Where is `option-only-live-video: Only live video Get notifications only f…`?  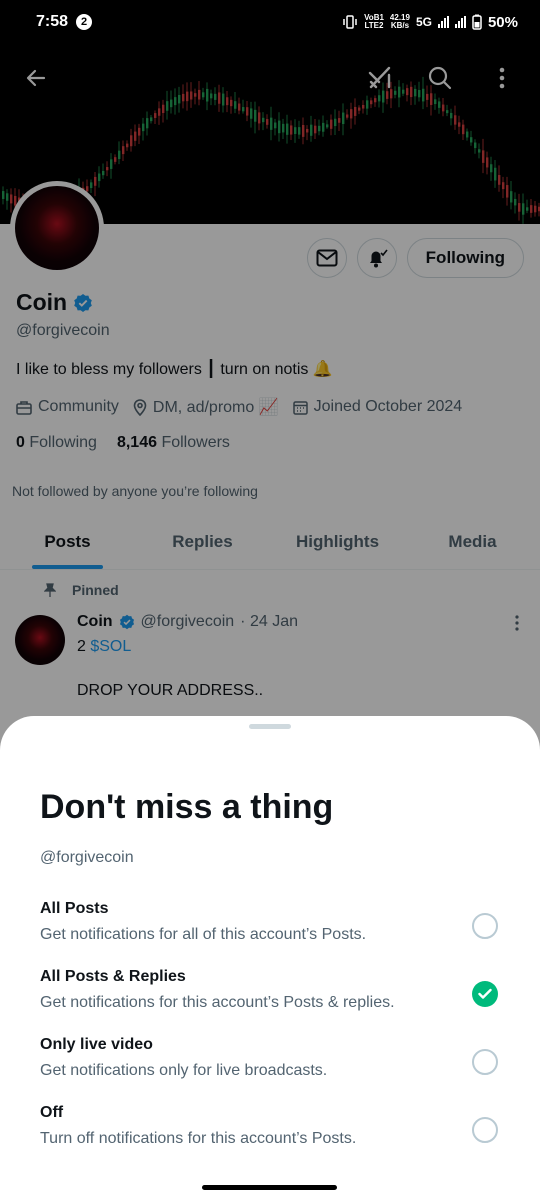
option-only-live-video: Only live video Get notifications only f… is located at coordinates (275, 1066).